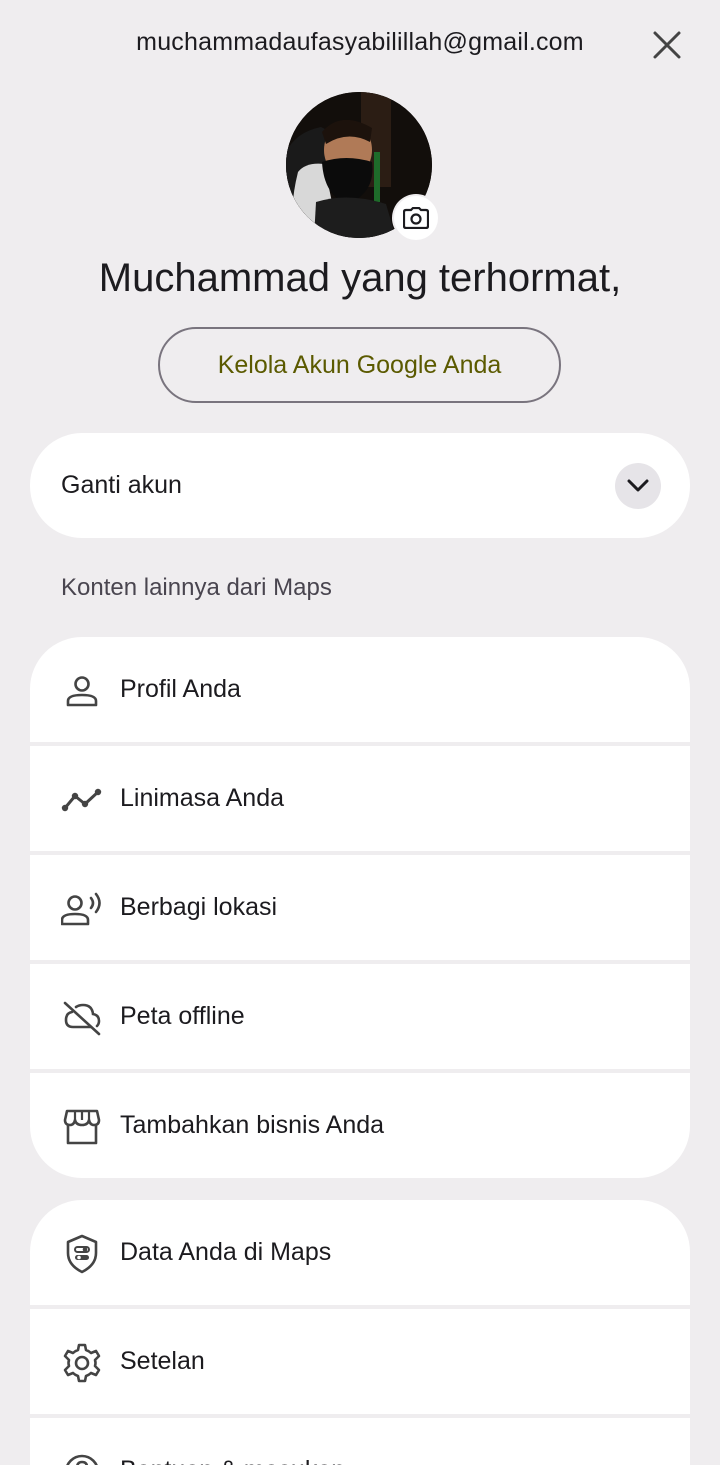 The height and width of the screenshot is (1465, 720). I want to click on menu-item-location-sharing: Berbagi lokasi, so click(360, 907).